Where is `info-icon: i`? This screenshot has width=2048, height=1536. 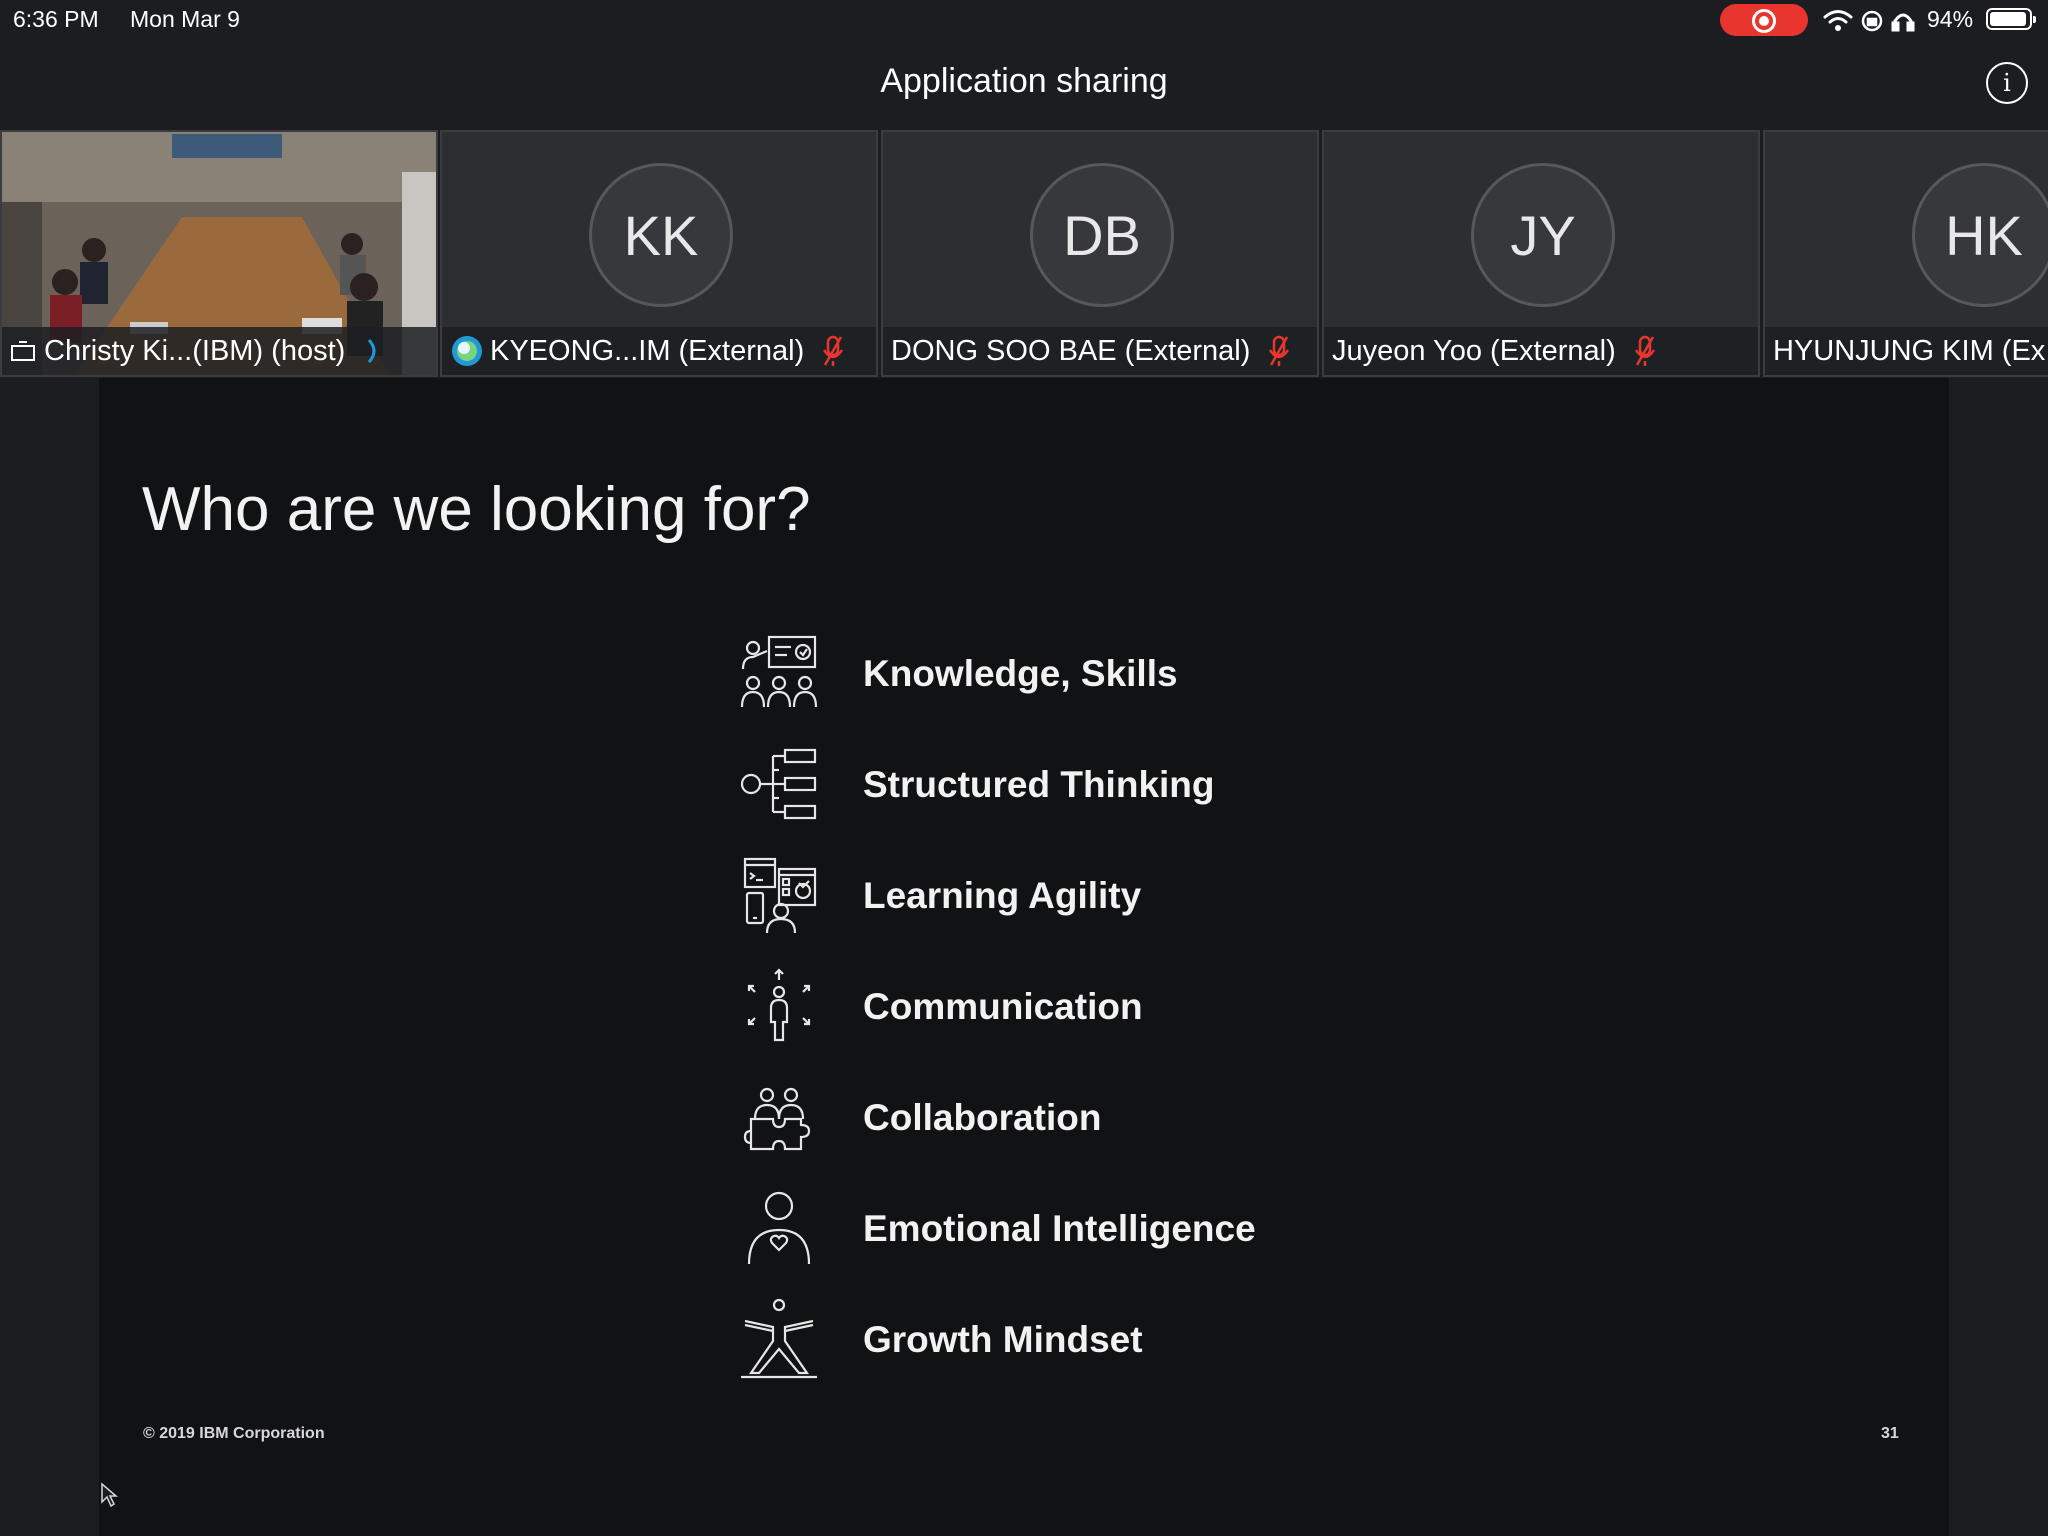
info-icon: i is located at coordinates (2007, 83).